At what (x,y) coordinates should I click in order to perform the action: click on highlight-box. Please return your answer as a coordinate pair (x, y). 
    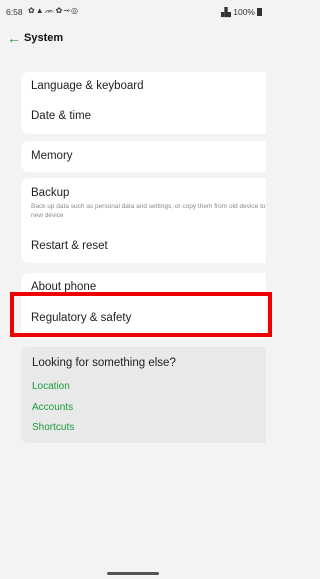
    Looking at the image, I should click on (141, 314).